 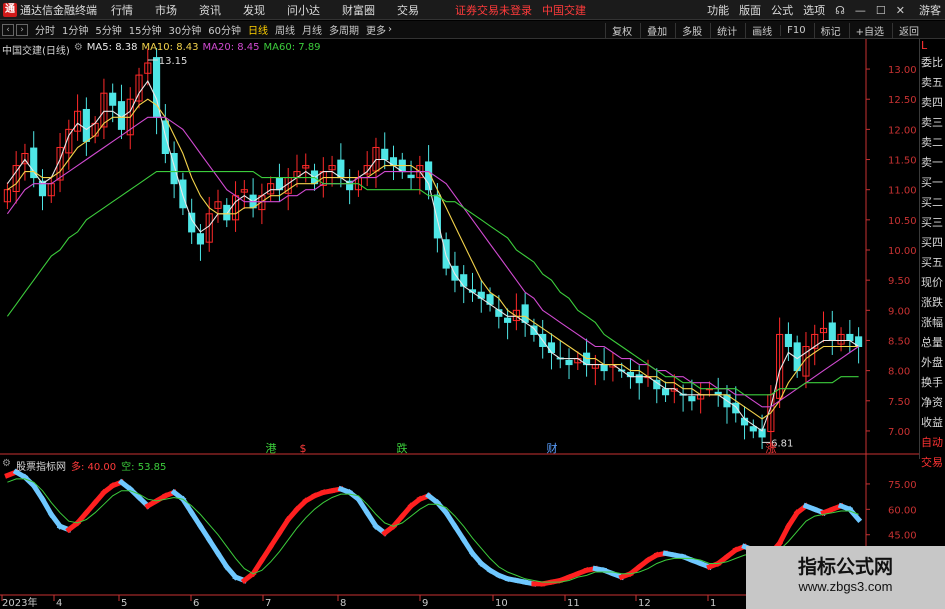 I want to click on side-item-19: 自动, so click(x=932, y=443).